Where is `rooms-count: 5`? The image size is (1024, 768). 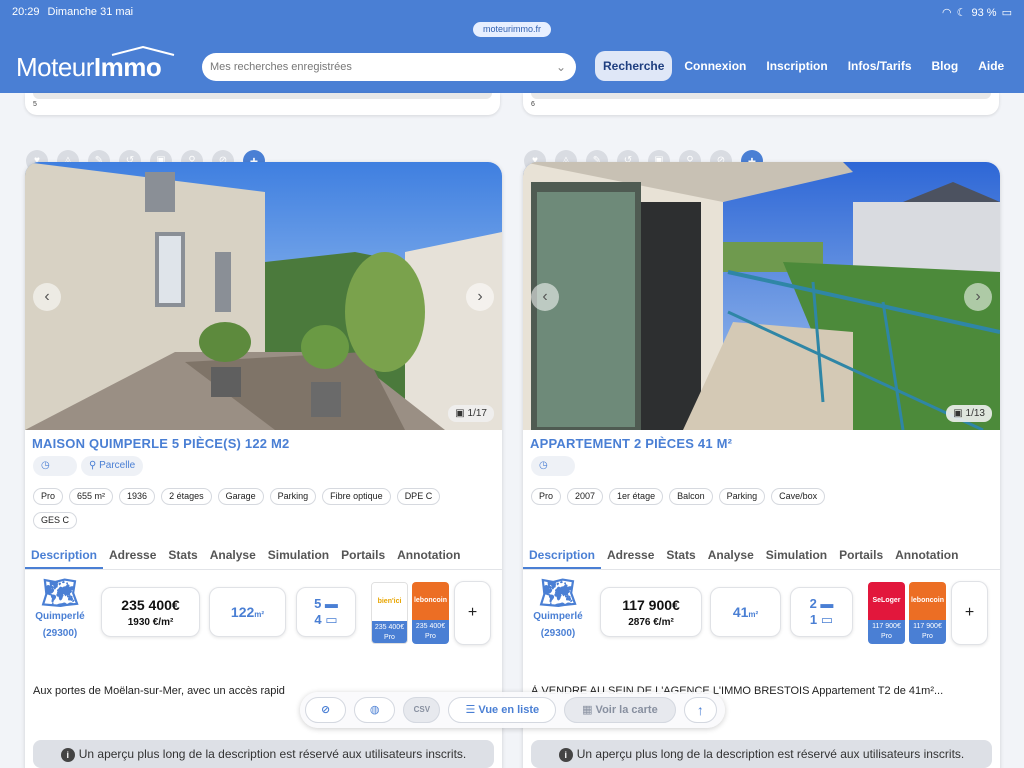
rooms-count: 5 is located at coordinates (318, 603).